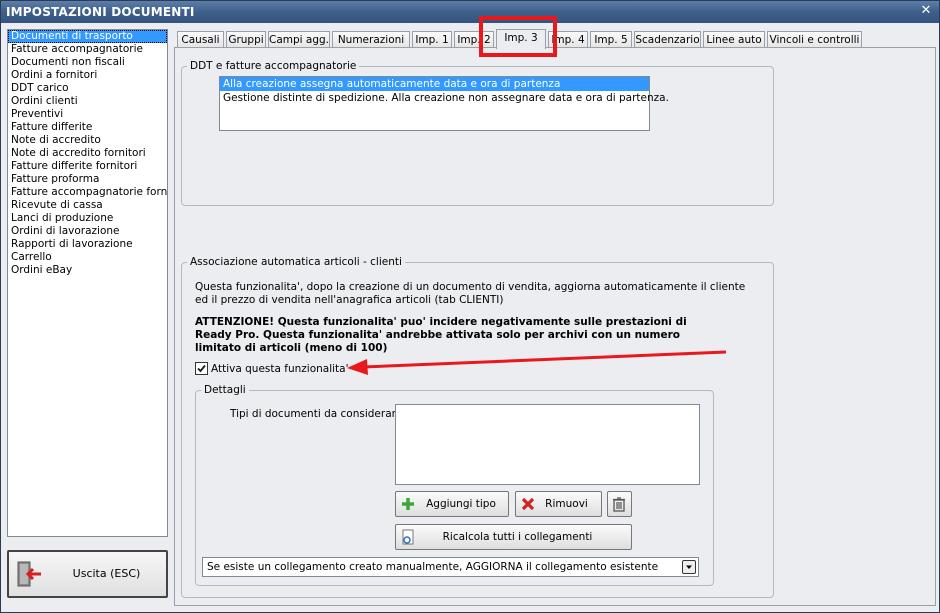 This screenshot has width=940, height=613. I want to click on activate-feature-checkbox, so click(201, 368).